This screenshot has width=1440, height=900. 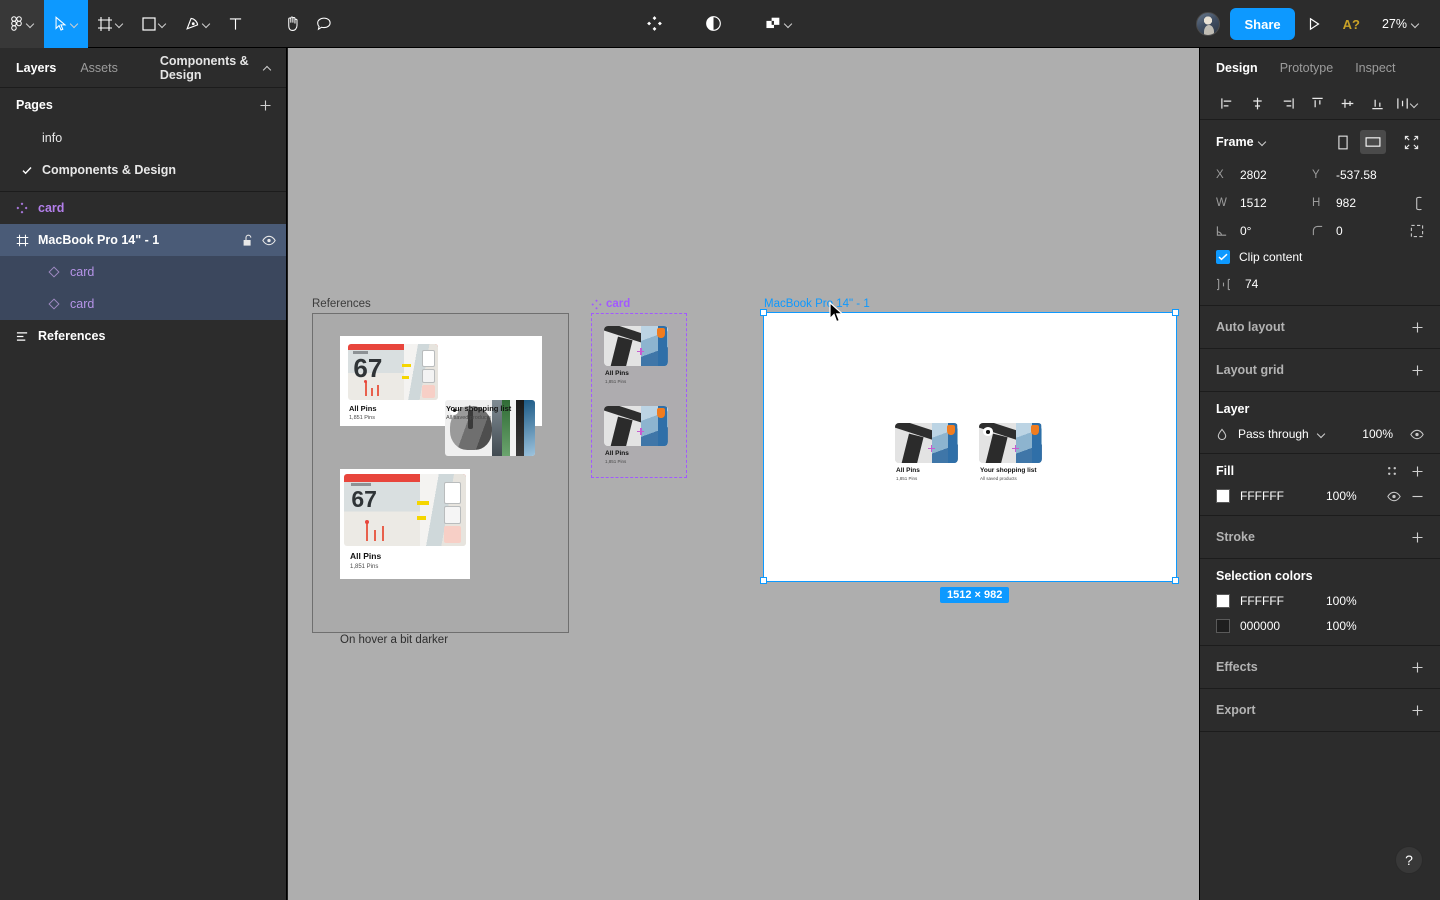 I want to click on layer-row-card-component: card, so click(x=143, y=208).